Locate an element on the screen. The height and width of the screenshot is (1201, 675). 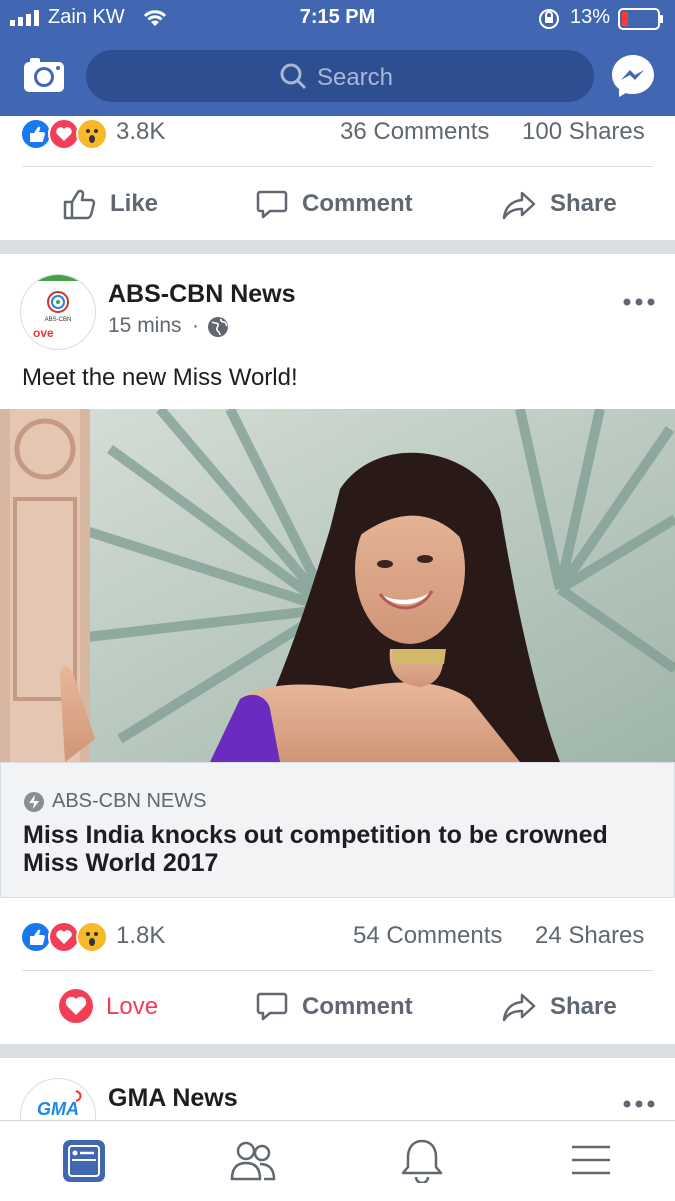
search-input: Search is located at coordinates (340, 76).